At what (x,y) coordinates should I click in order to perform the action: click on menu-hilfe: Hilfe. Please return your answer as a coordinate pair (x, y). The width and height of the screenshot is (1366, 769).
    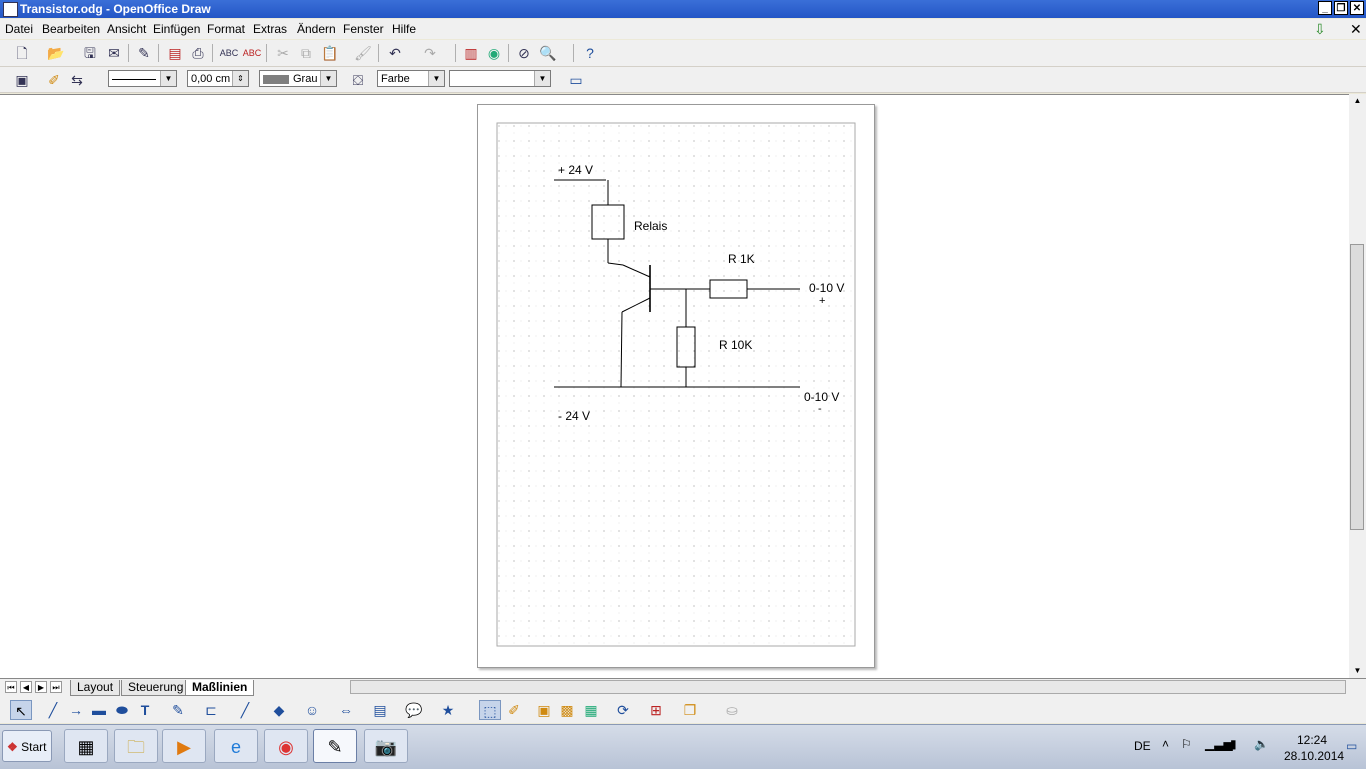
    Looking at the image, I should click on (404, 29).